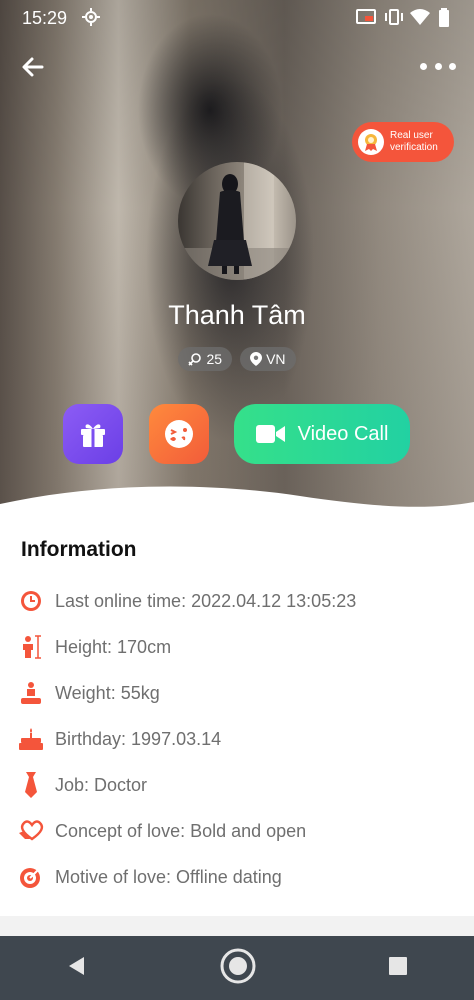 This screenshot has height=1000, width=474. I want to click on video-camera-icon, so click(270, 434).